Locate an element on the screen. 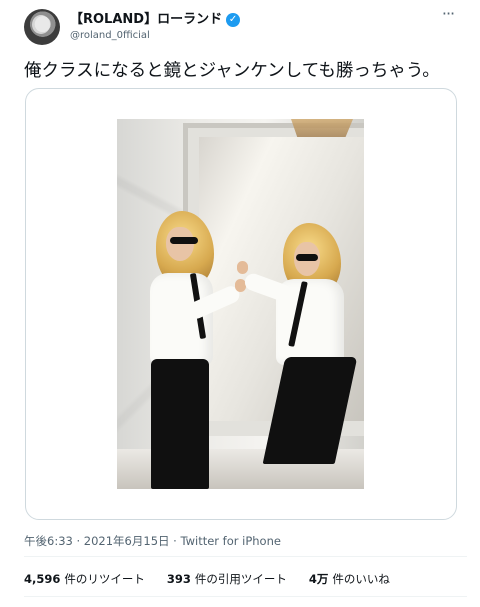 Image resolution: width=480 pixels, height=607 pixels. like-number: 4万 is located at coordinates (318, 579).